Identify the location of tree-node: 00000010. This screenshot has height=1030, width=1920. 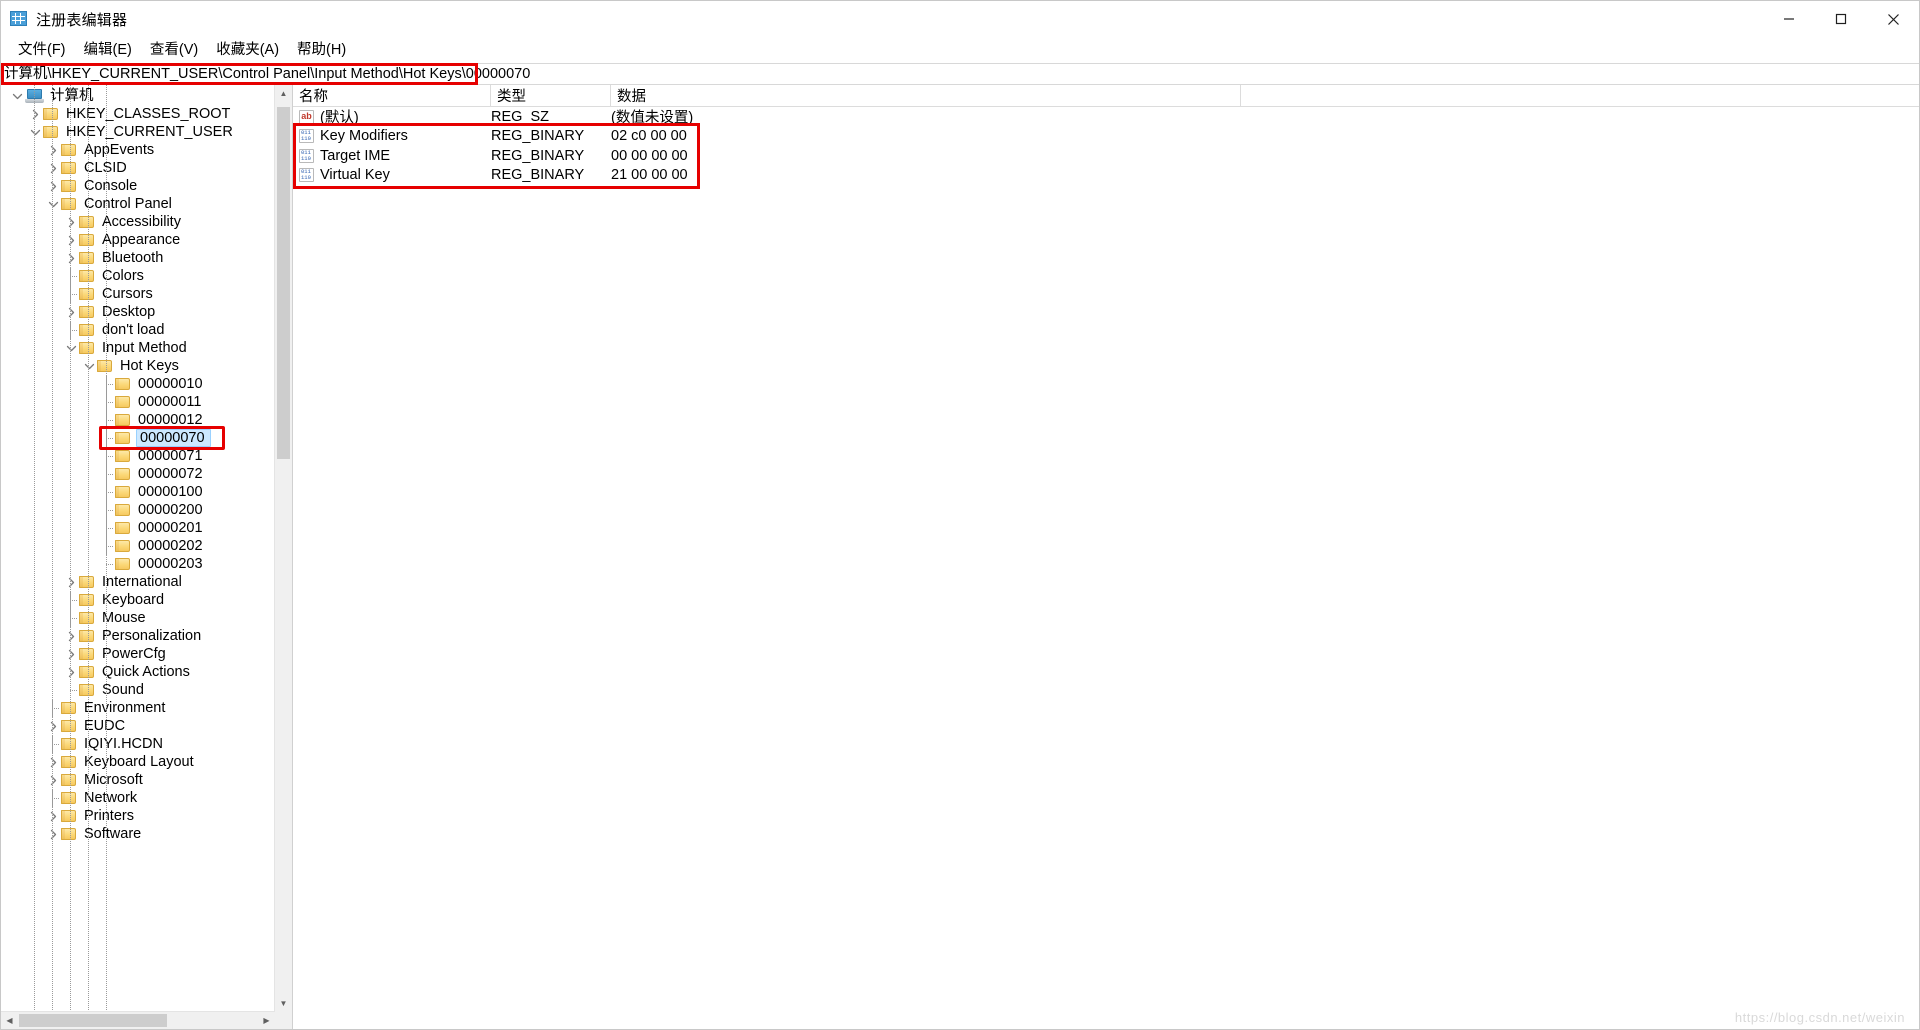
(138, 384).